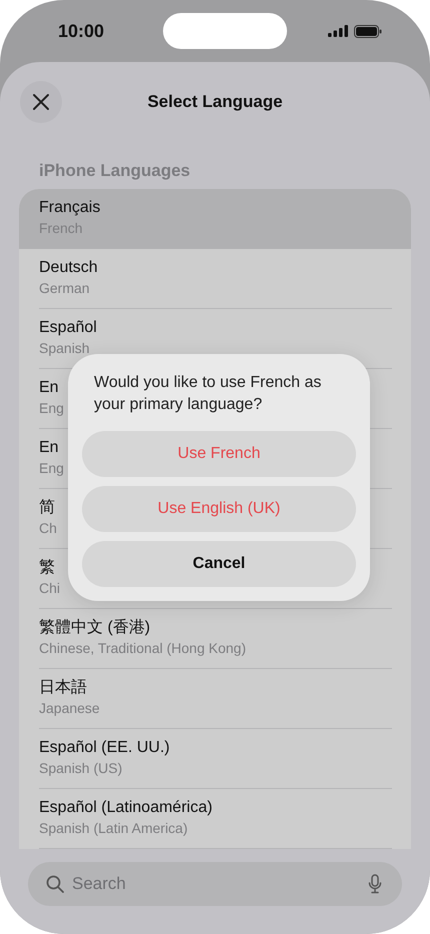 The image size is (430, 934). What do you see at coordinates (115, 171) in the screenshot?
I see `section-header: iPhone Languages` at bounding box center [115, 171].